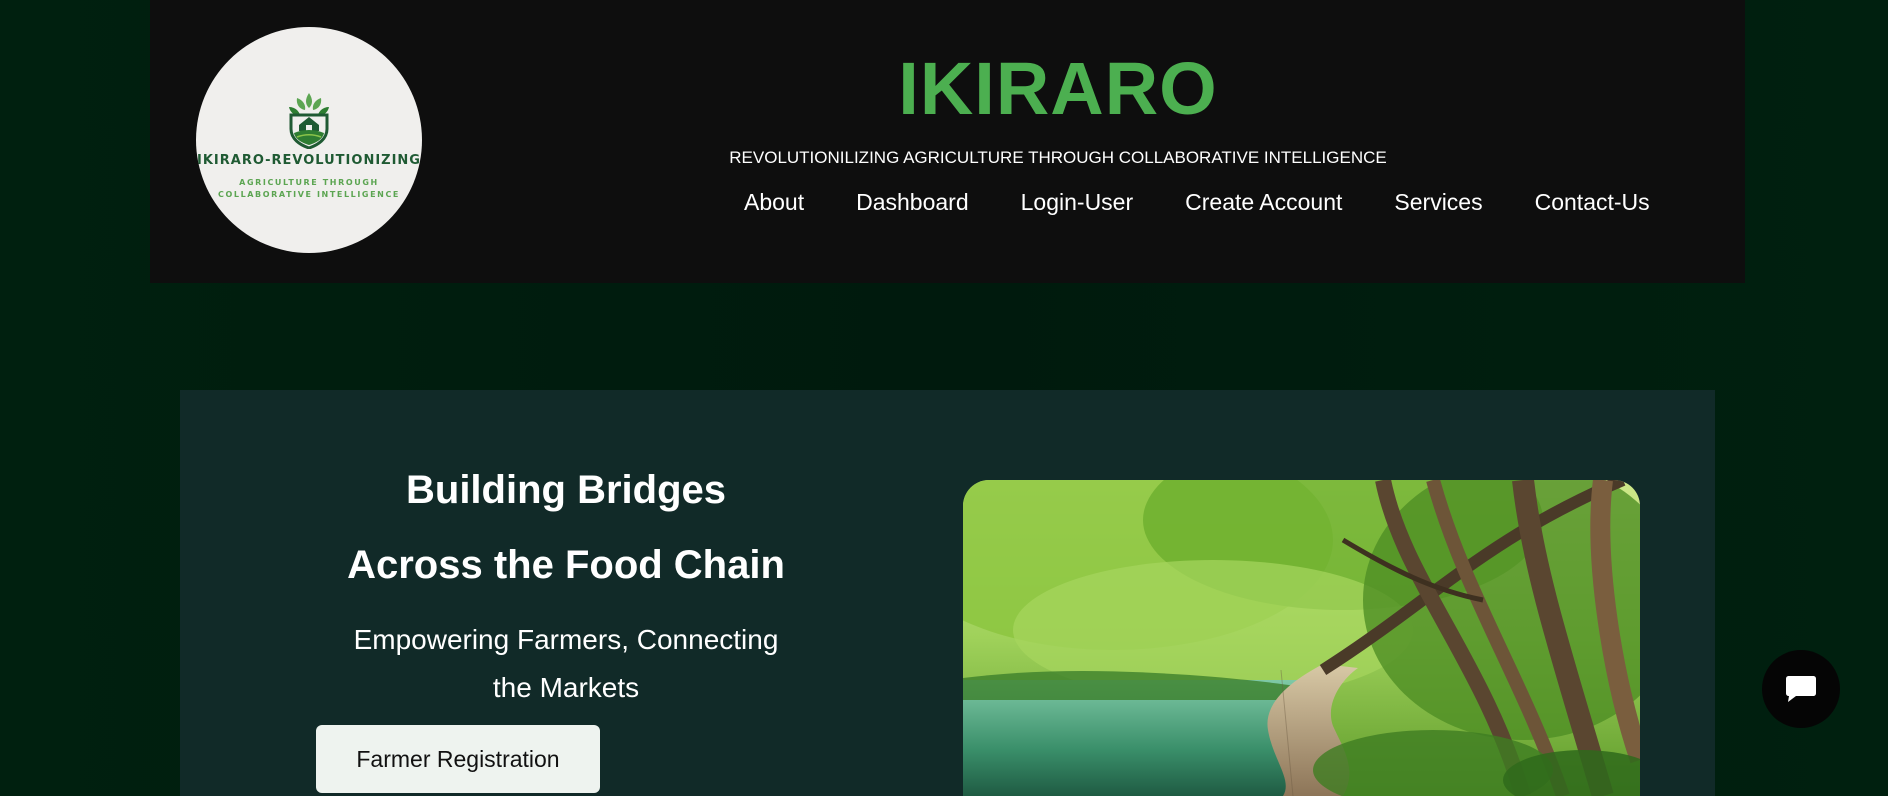 The image size is (1888, 796). Describe the element at coordinates (309, 182) in the screenshot. I see `logo-text-secondary: AGRICULTURE THROUGH` at that location.